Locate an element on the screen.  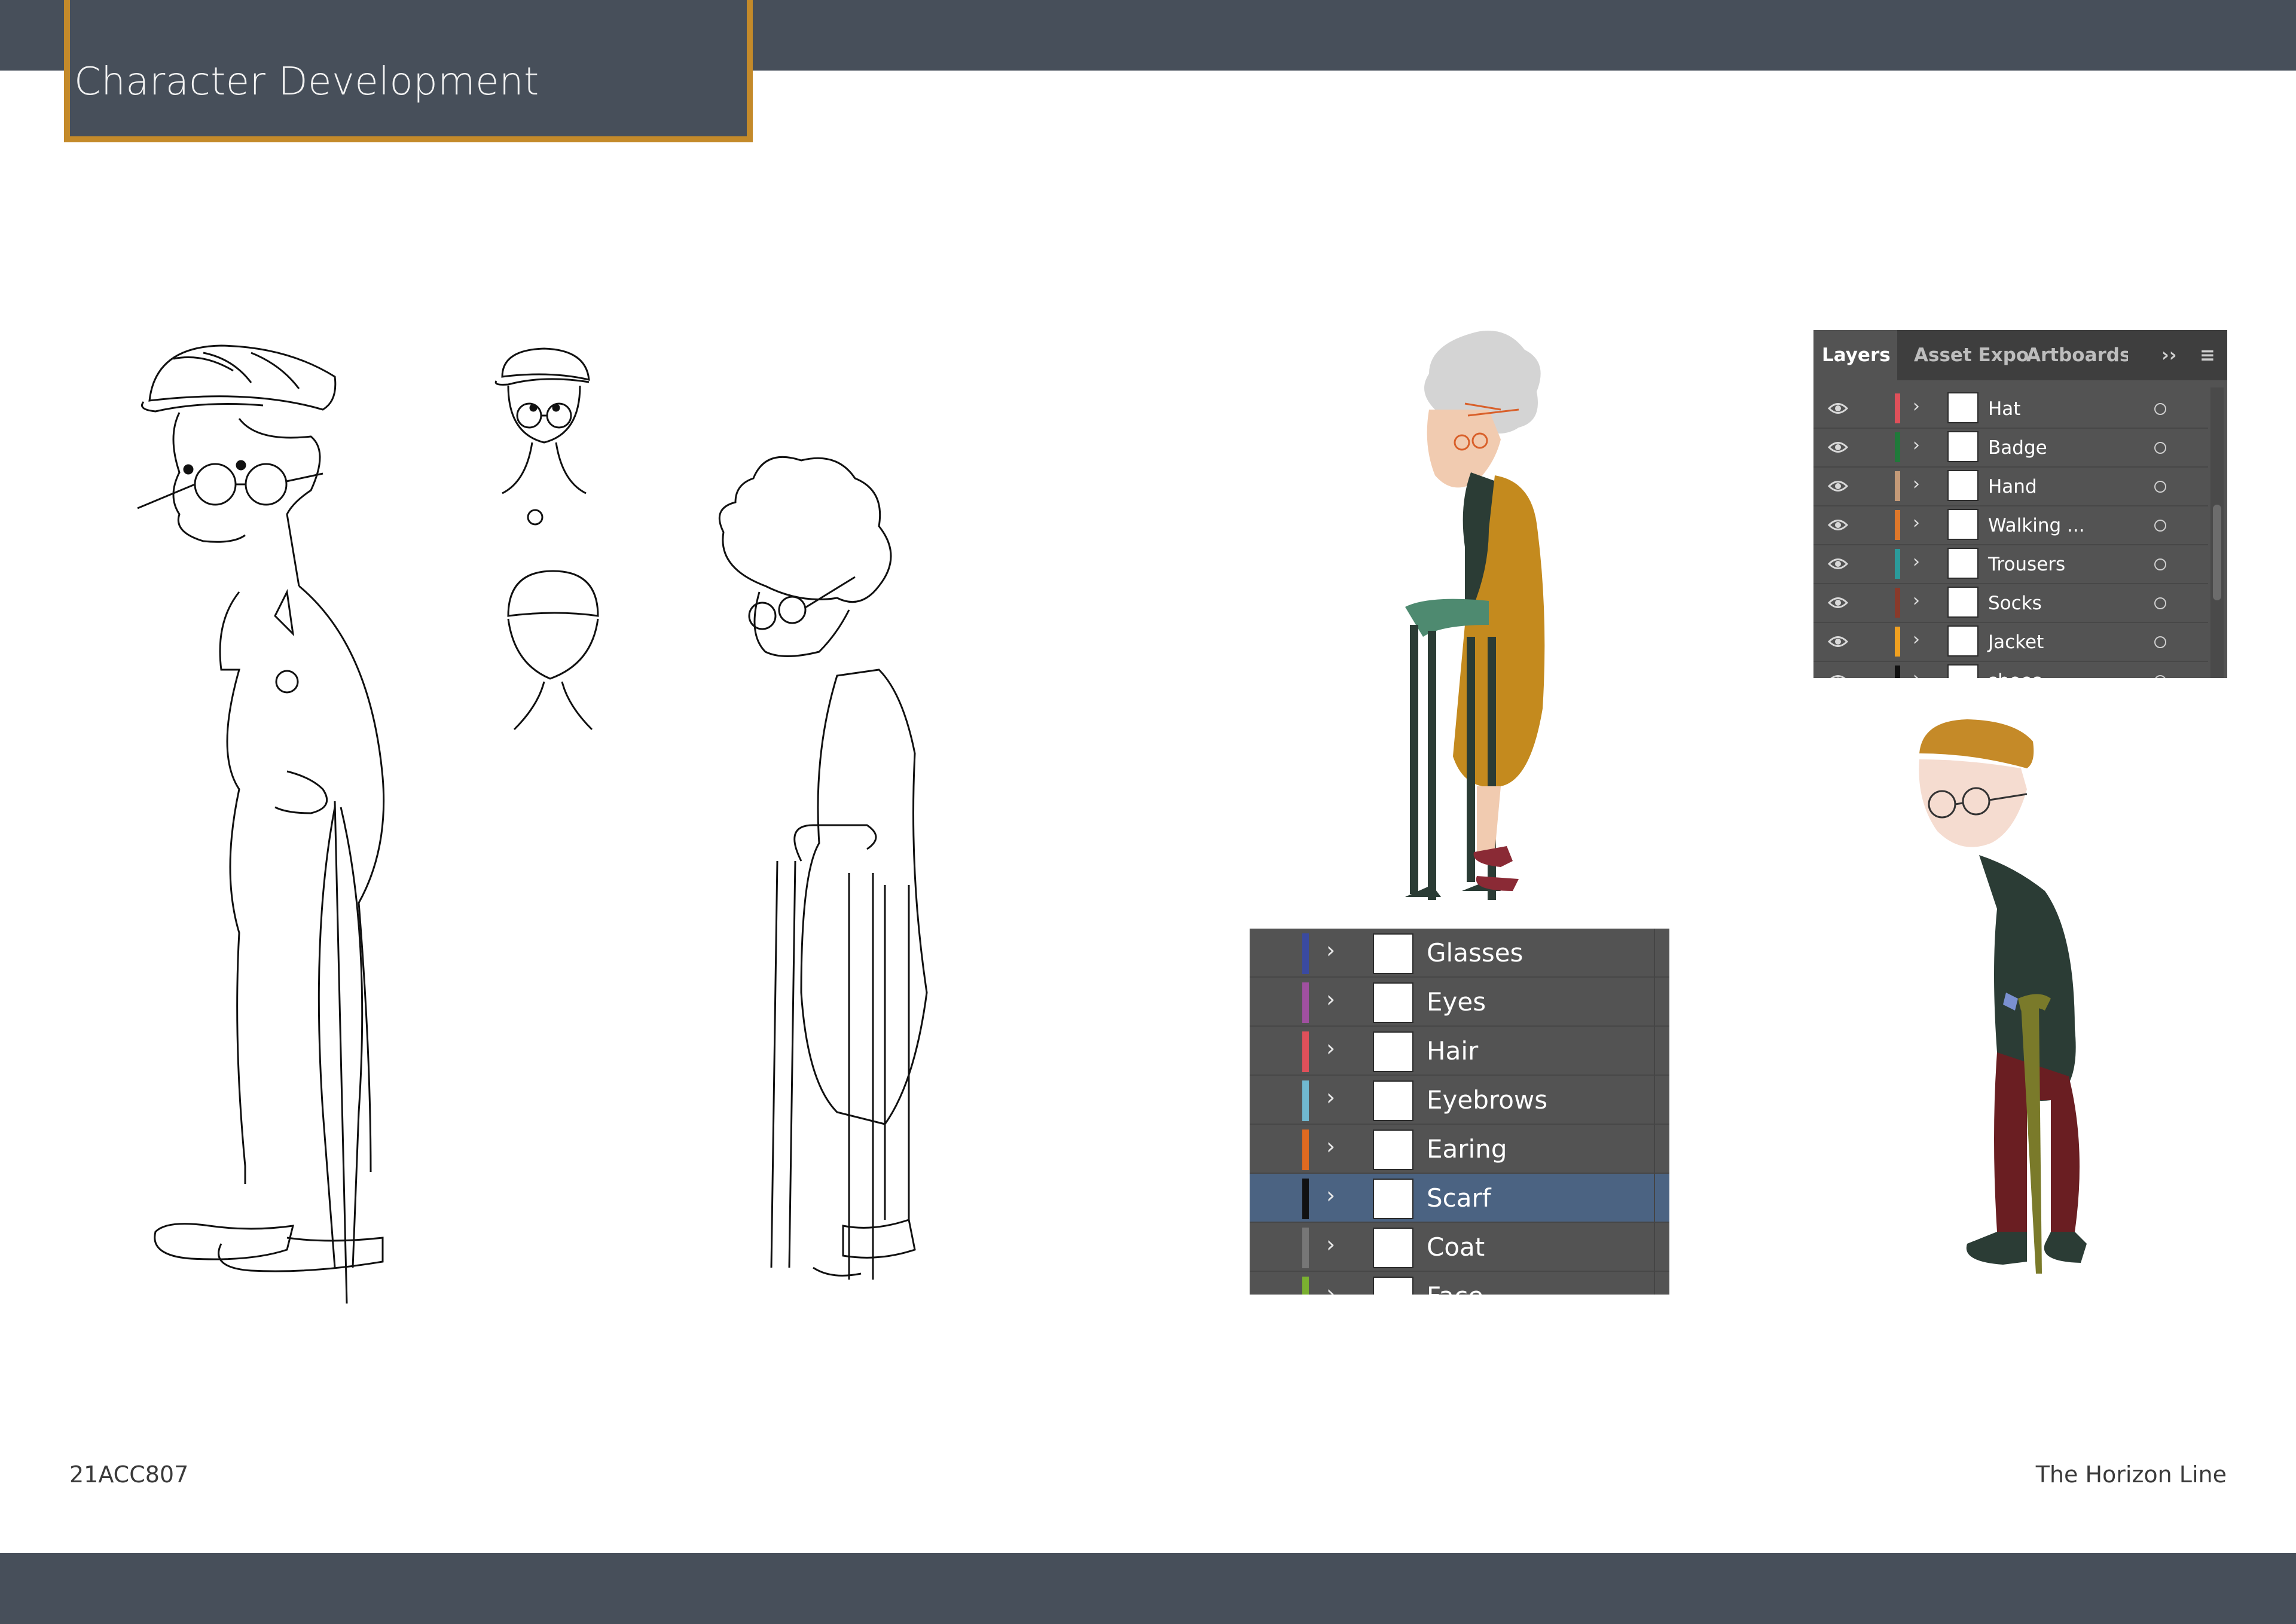
layer-row: › Face is located at coordinates (1459, 1283).